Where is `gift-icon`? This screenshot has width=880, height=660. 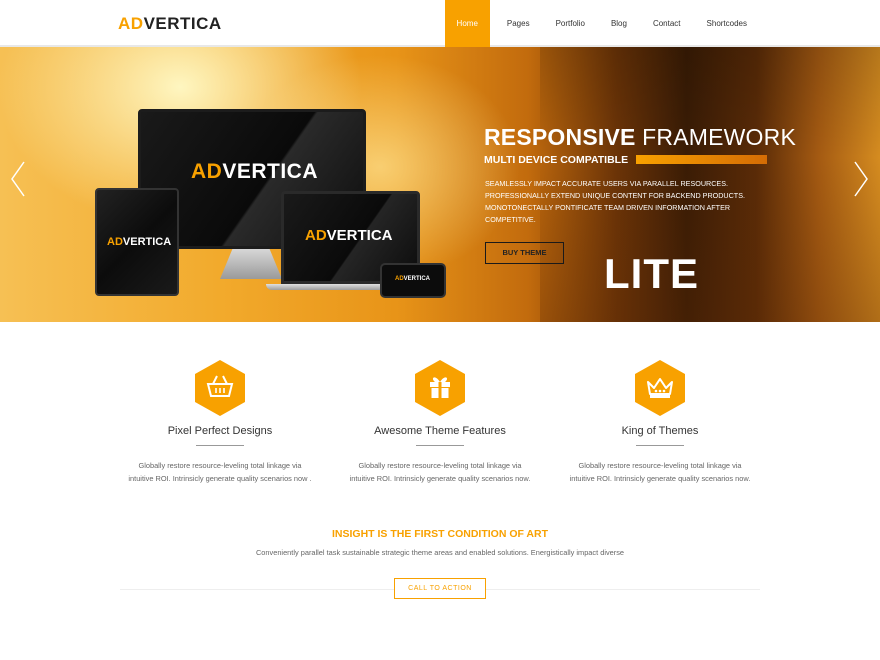 gift-icon is located at coordinates (440, 388).